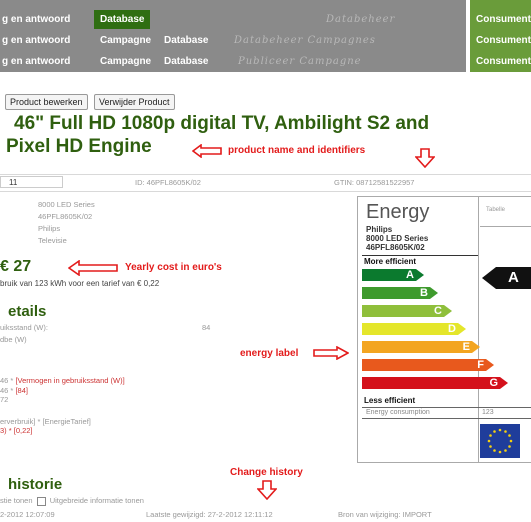  What do you see at coordinates (506, 278) in the screenshot?
I see `energy-rating-arrow` at bounding box center [506, 278].